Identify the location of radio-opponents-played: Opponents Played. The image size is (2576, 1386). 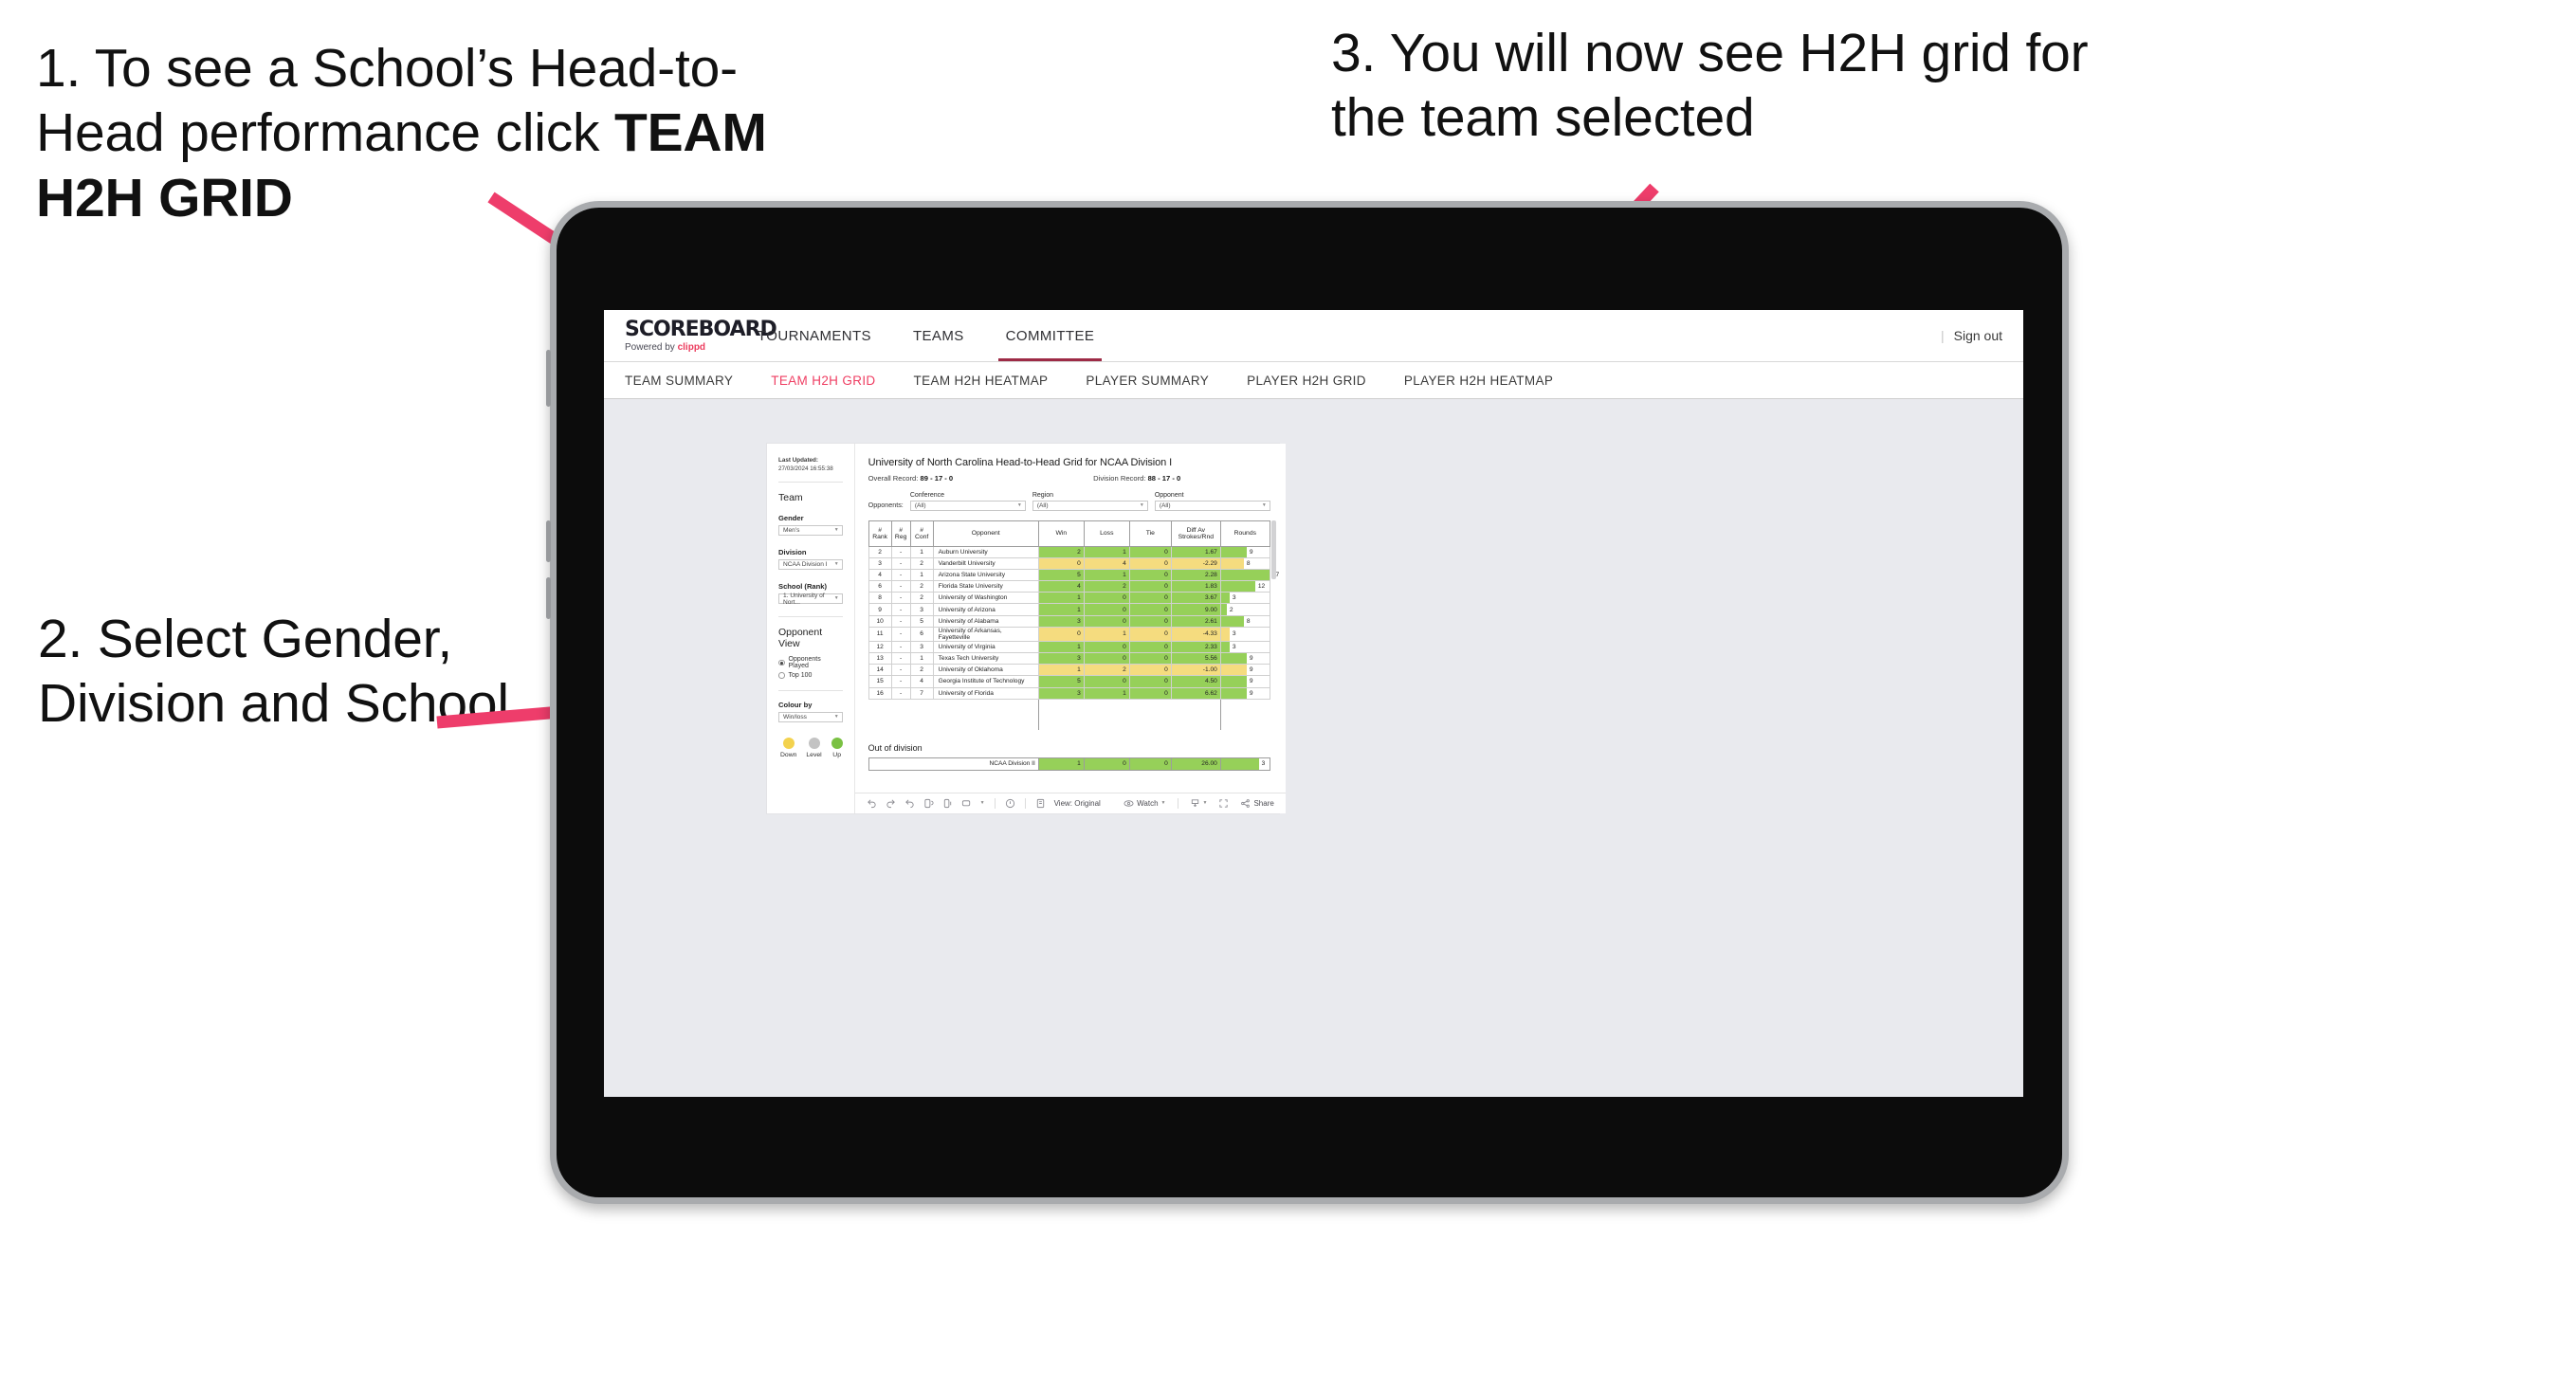
(810, 662).